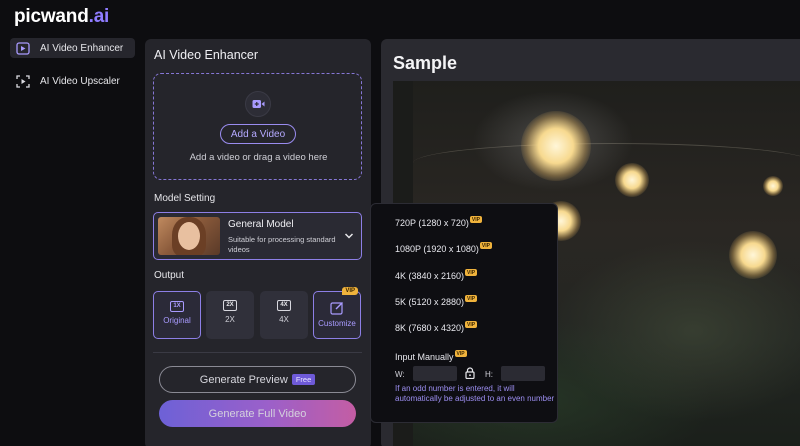 This screenshot has height=446, width=800. What do you see at coordinates (243, 379) in the screenshot?
I see `generate-preview-label: Generate Preview` at bounding box center [243, 379].